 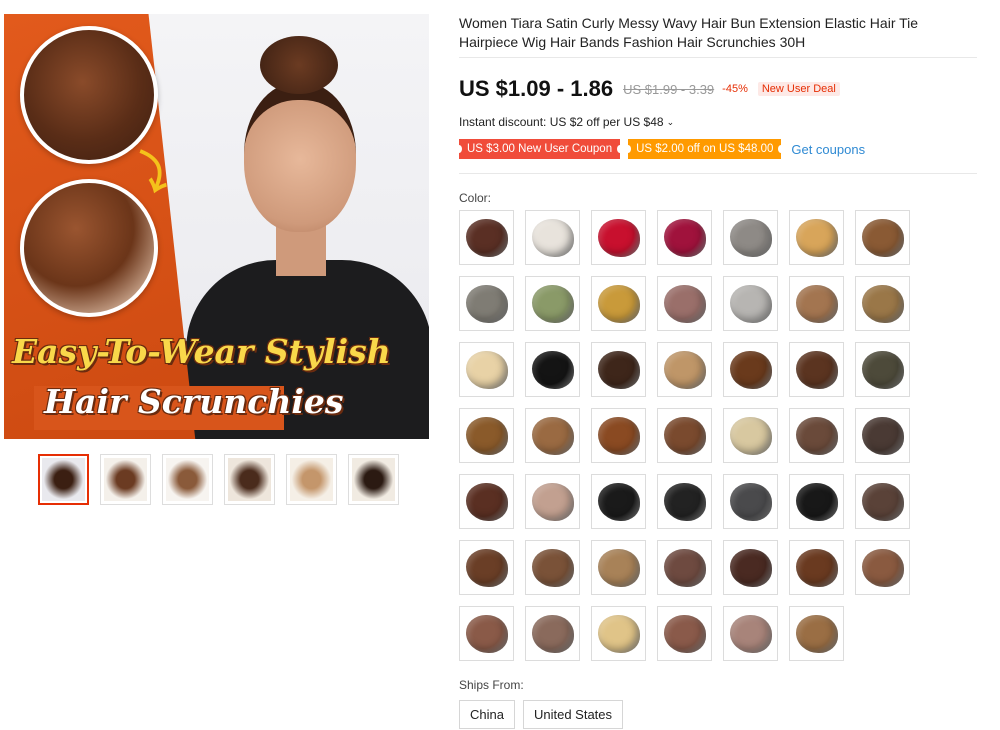 What do you see at coordinates (669, 89) in the screenshot?
I see `original-price: US $1.99 - 3.39` at bounding box center [669, 89].